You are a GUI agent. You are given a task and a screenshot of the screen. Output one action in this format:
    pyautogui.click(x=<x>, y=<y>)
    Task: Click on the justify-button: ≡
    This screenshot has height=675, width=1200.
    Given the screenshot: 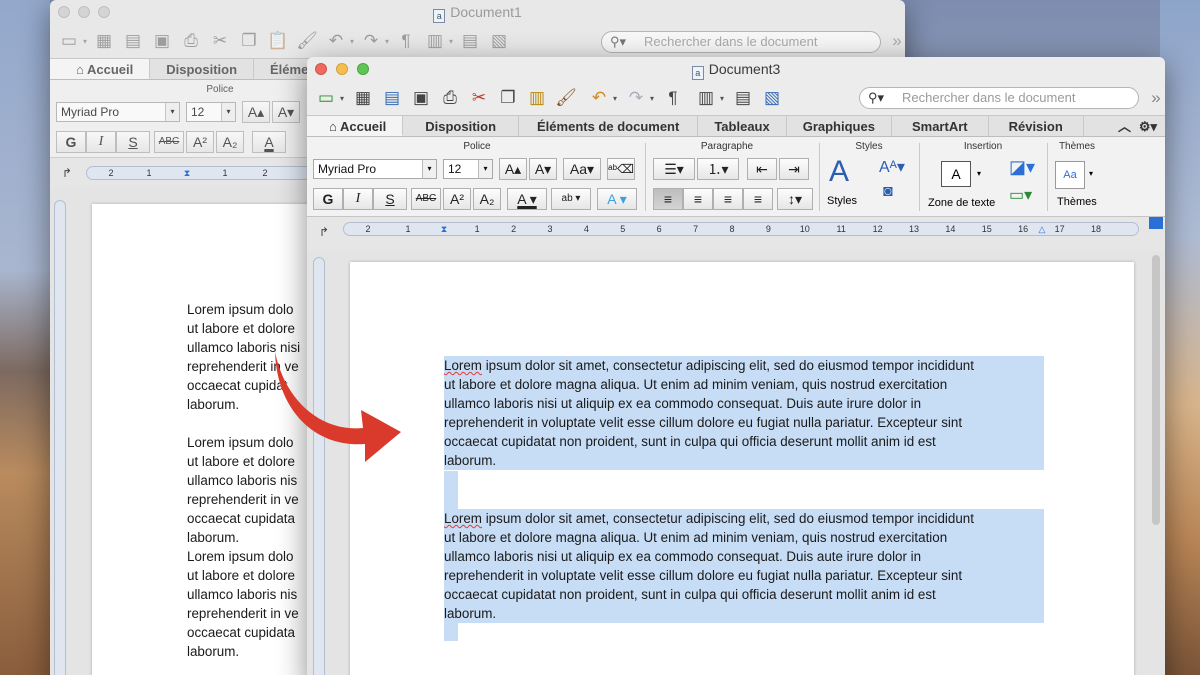 What is the action you would take?
    pyautogui.click(x=758, y=199)
    